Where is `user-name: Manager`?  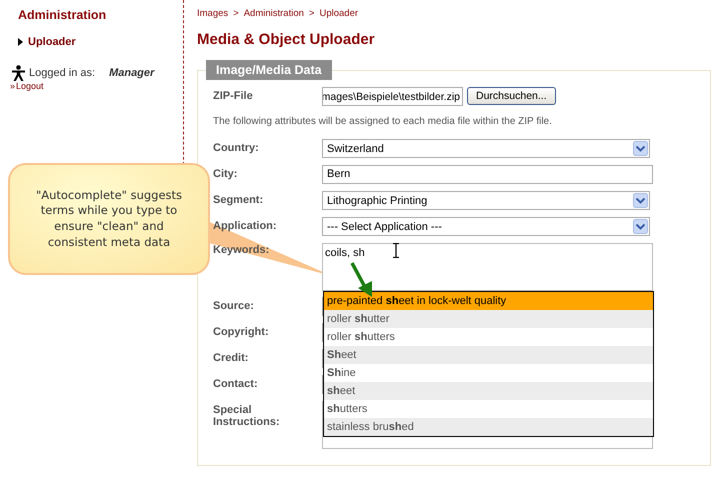 user-name: Manager is located at coordinates (131, 73).